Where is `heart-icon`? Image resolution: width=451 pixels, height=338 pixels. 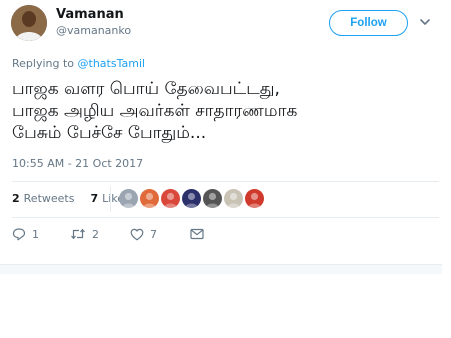
heart-icon is located at coordinates (137, 234).